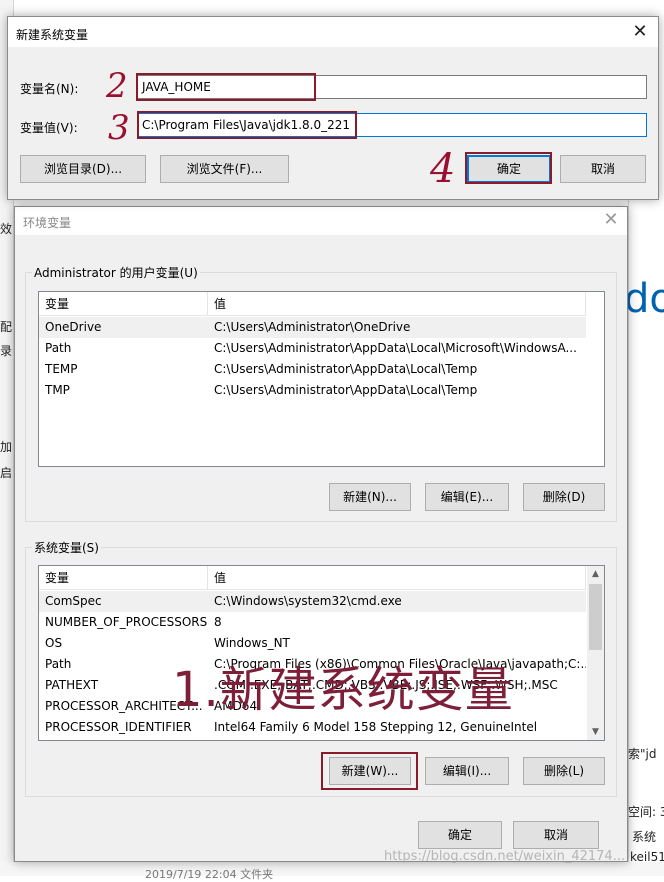 The height and width of the screenshot is (882, 664). What do you see at coordinates (118, 727) in the screenshot?
I see `var-name: PROCESSOR_IDENTIFIER` at bounding box center [118, 727].